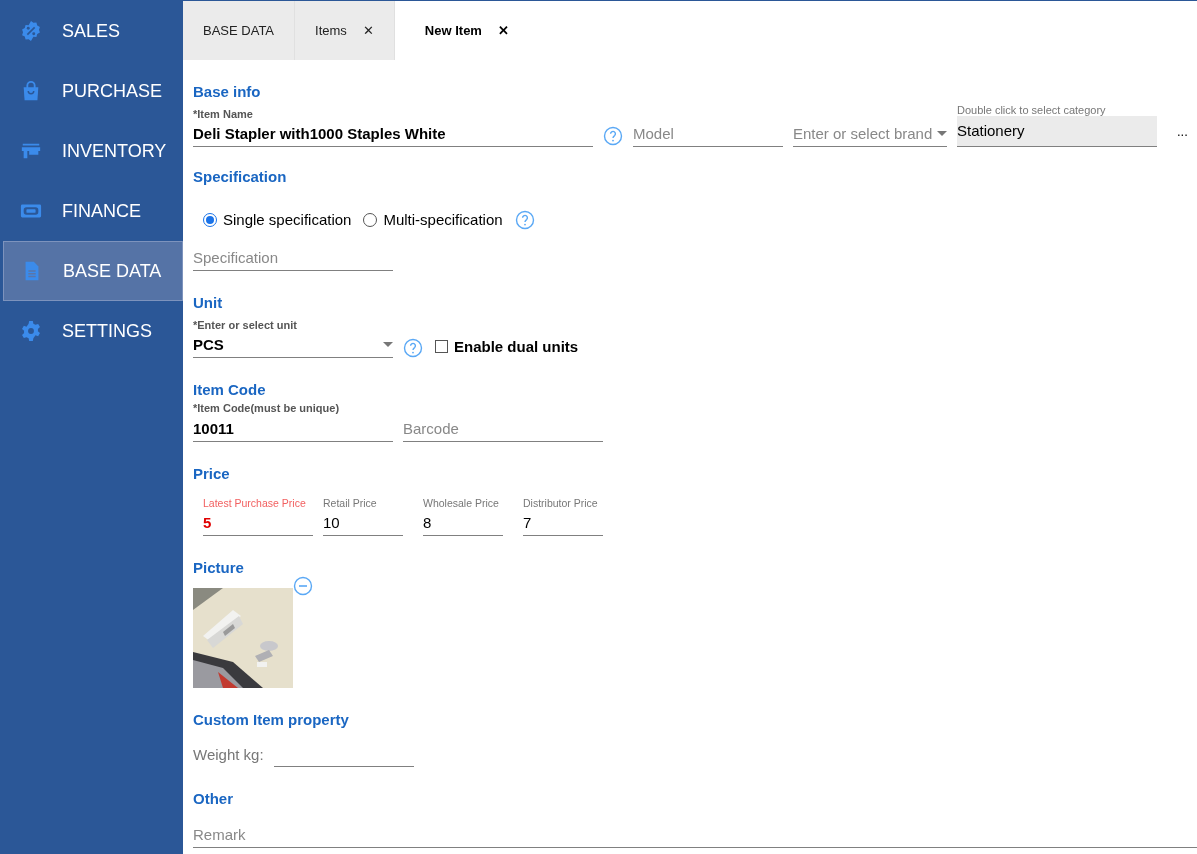 This screenshot has height=854, width=1197. I want to click on sidebar-label: BASE DATA, so click(112, 271).